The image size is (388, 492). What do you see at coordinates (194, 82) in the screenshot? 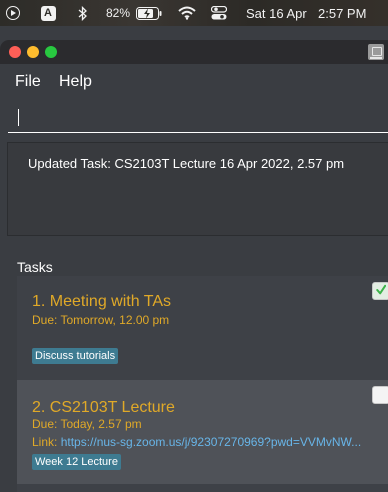
I see `app-menu-bar: File Help` at bounding box center [194, 82].